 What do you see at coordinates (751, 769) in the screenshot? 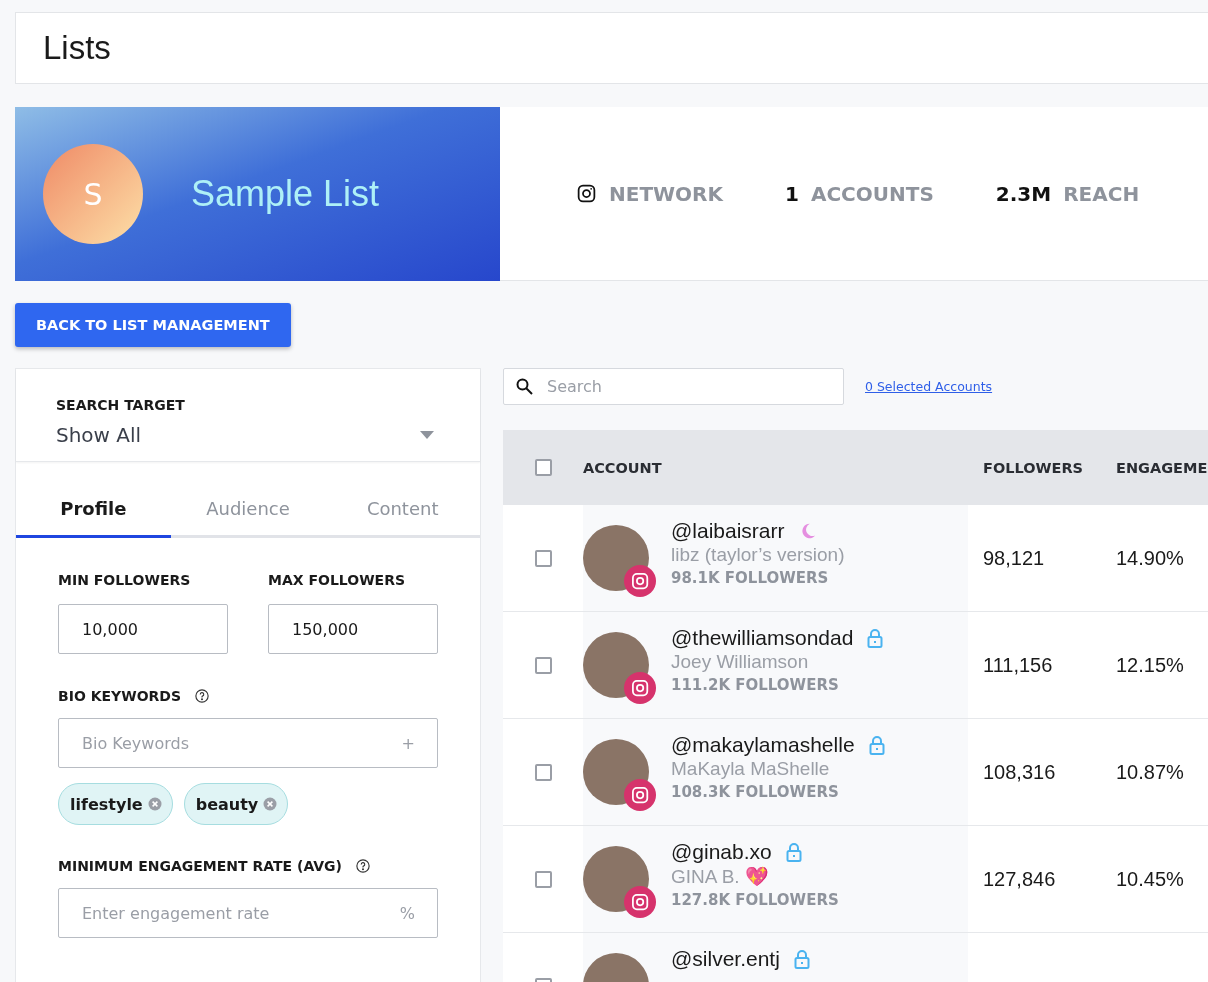
I see `account-name: MaKayla MaShelle` at bounding box center [751, 769].